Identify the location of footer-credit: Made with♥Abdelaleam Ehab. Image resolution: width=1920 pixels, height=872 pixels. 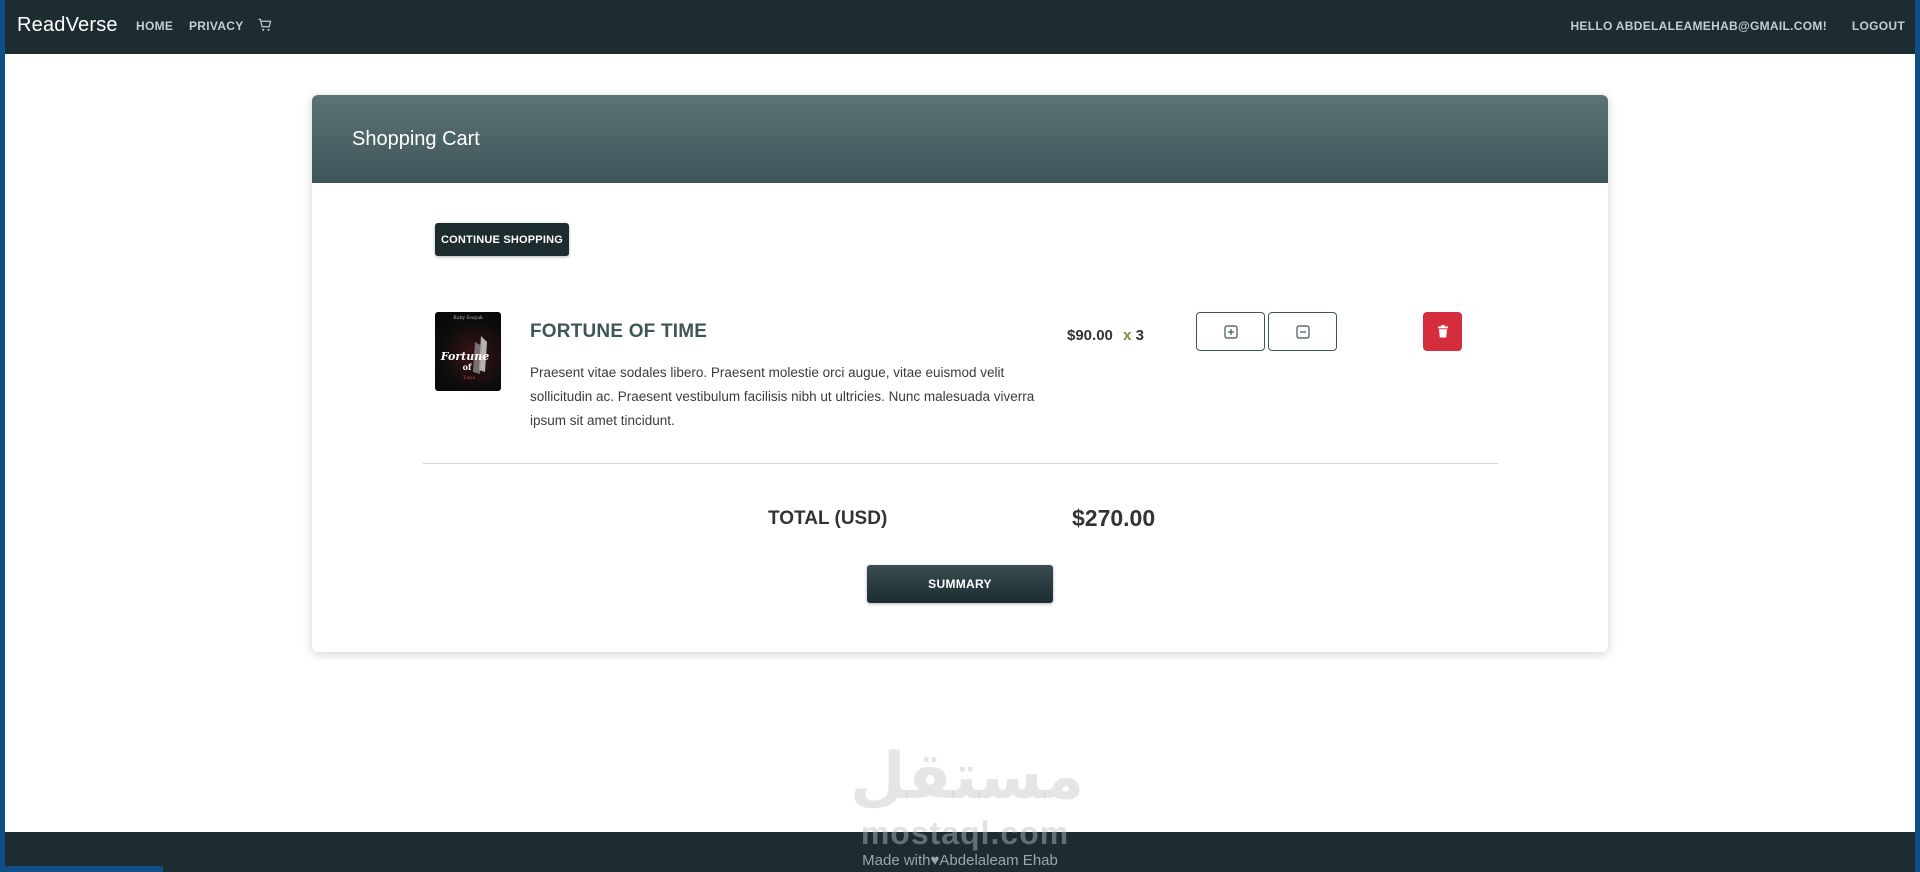
(960, 860).